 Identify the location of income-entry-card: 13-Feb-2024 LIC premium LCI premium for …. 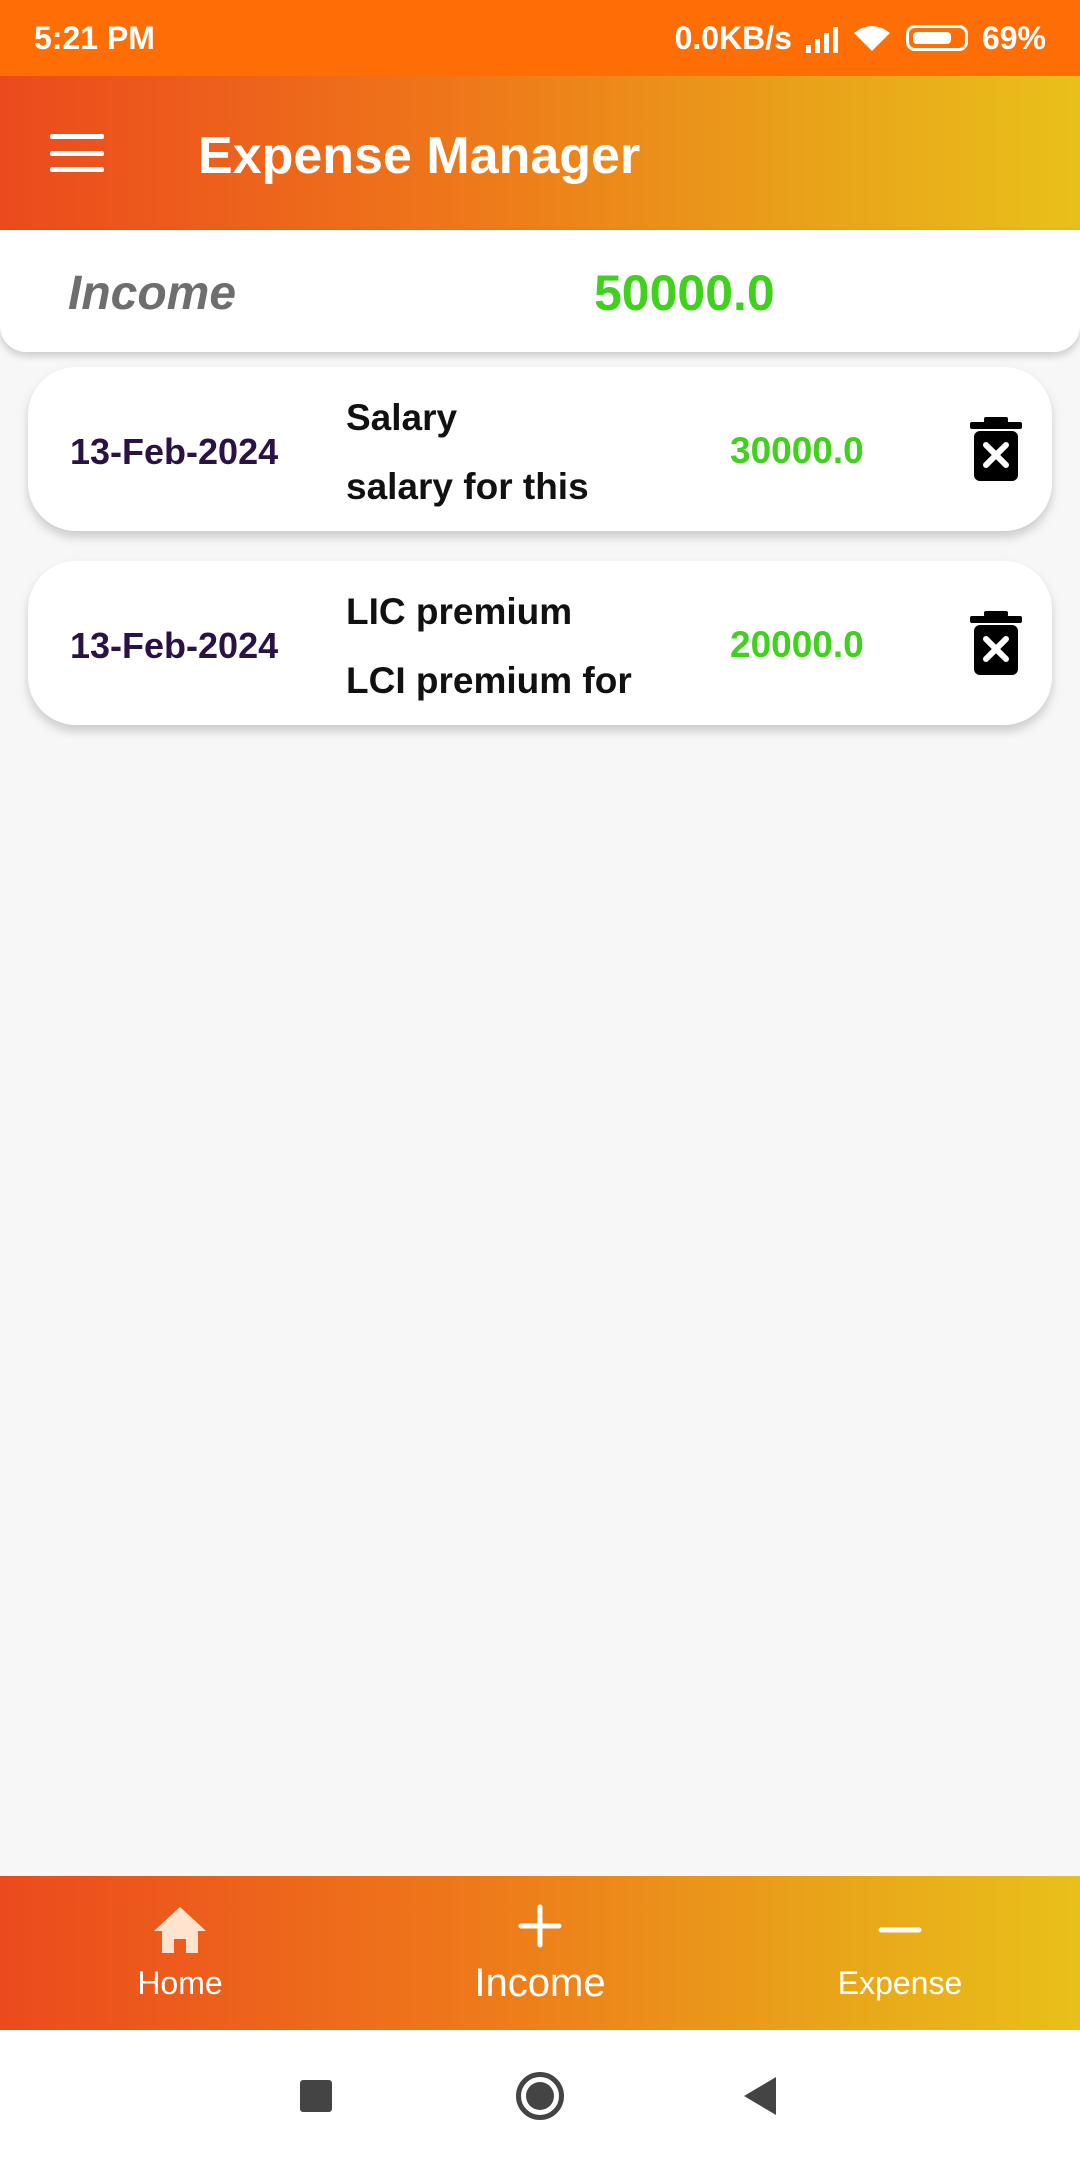
(540, 643).